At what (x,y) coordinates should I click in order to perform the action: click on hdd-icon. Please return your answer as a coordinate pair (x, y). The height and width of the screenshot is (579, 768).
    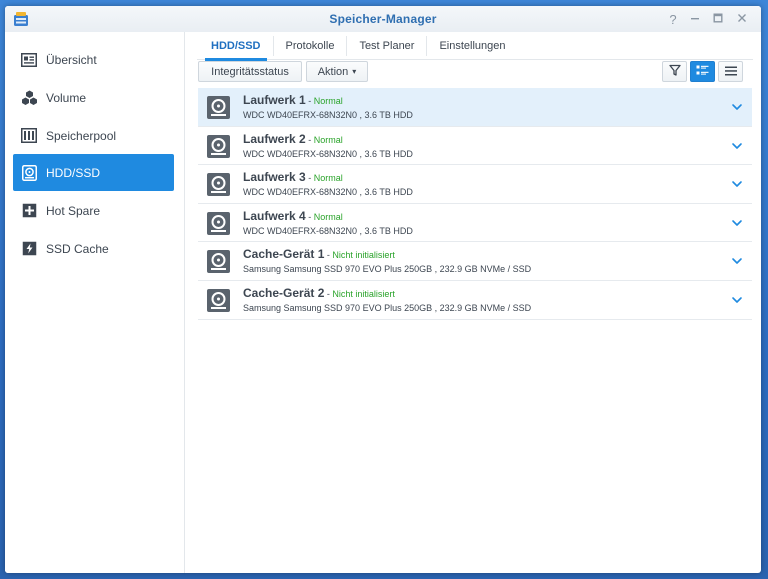
    Looking at the image, I should click on (29, 173).